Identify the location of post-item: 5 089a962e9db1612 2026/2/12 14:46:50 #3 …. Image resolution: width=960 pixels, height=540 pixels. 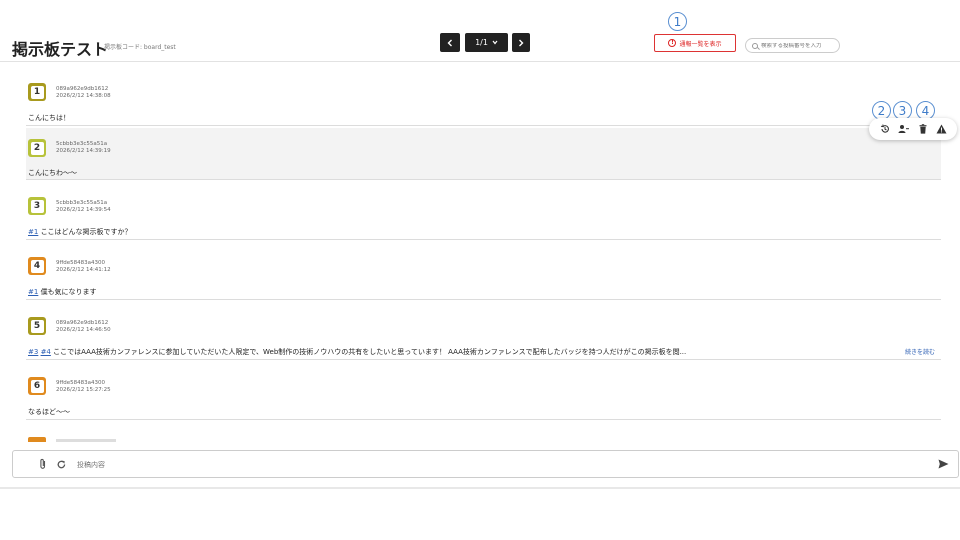
(483, 332).